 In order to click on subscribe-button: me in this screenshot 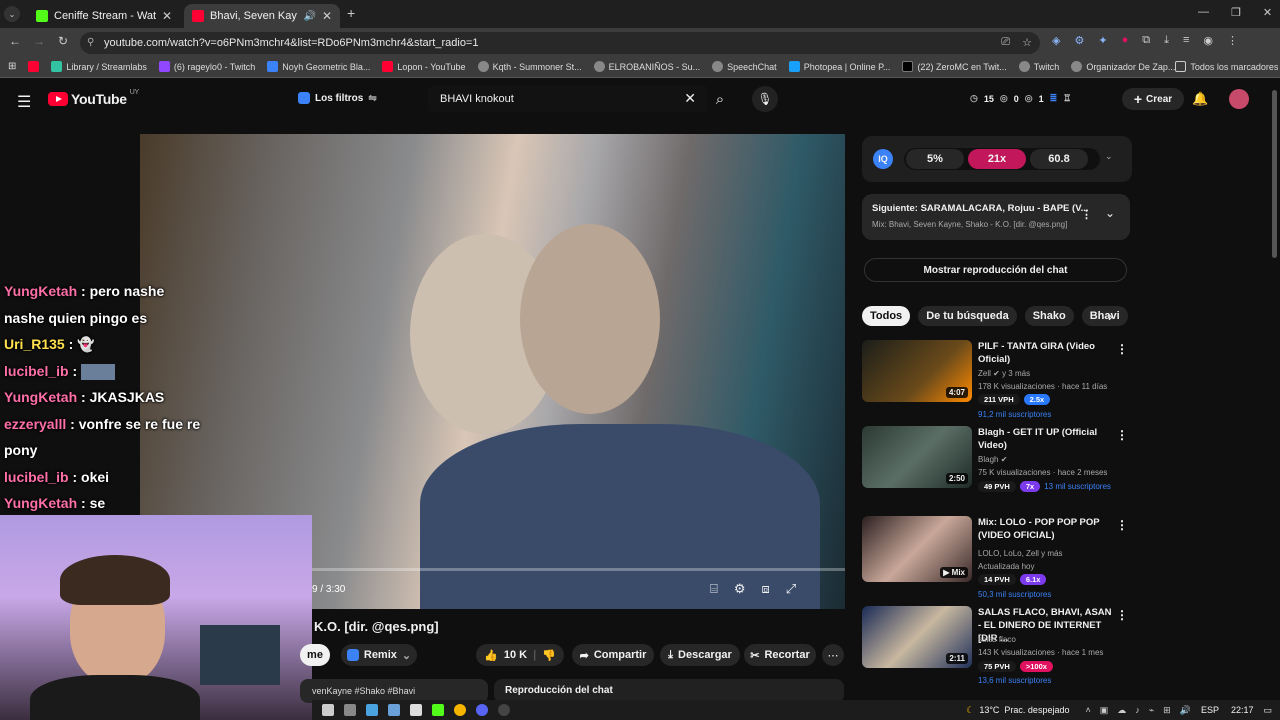, I will do `click(315, 655)`.